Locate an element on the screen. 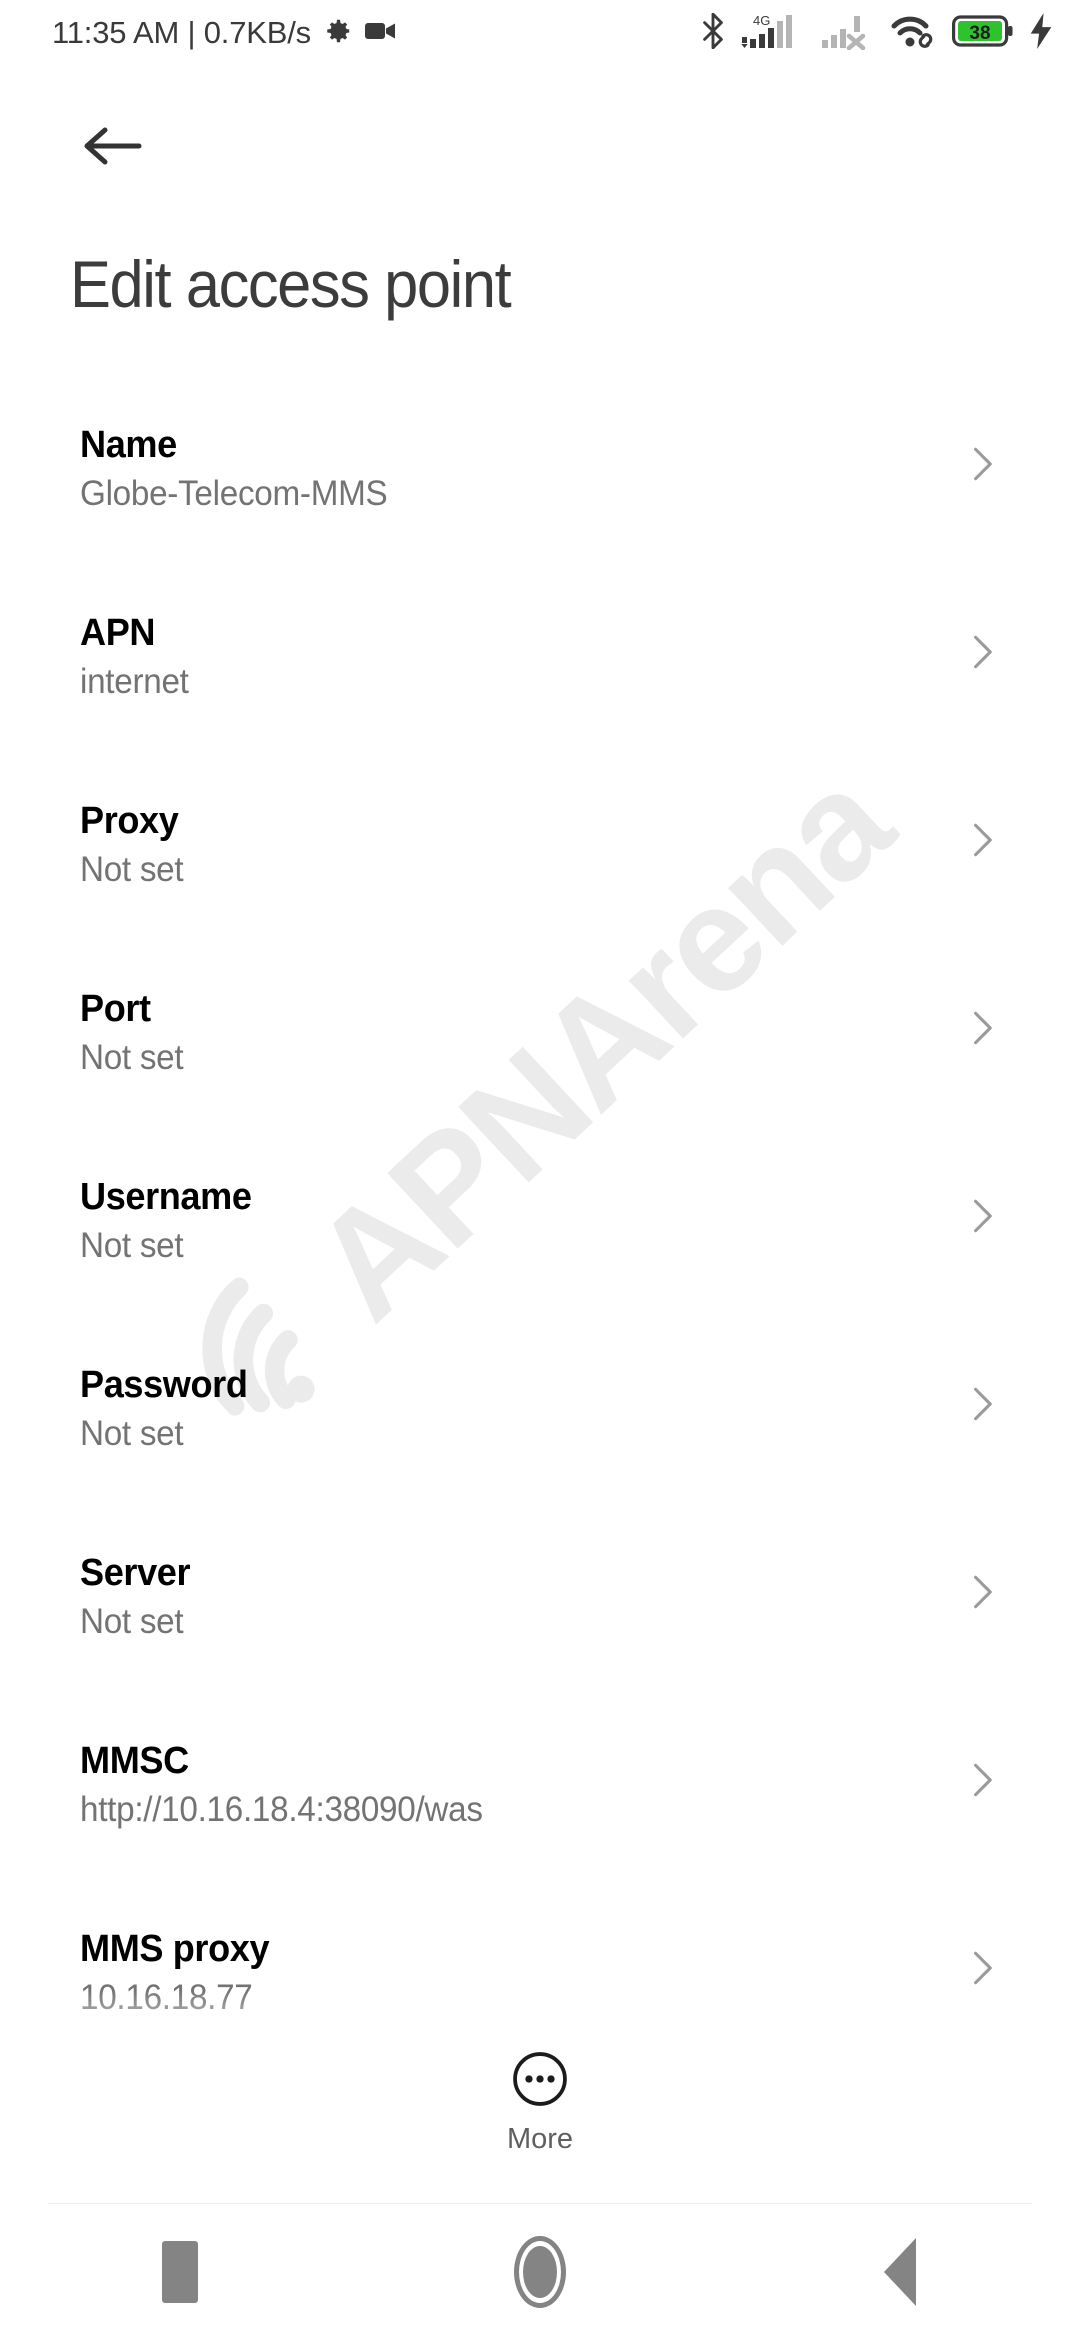  setting-value: Globe-Telecom-MMS is located at coordinates (234, 493).